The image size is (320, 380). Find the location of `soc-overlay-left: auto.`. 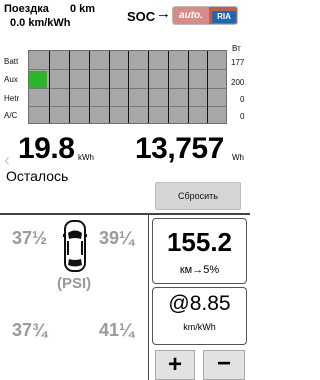

soc-overlay-left: auto. is located at coordinates (191, 15).